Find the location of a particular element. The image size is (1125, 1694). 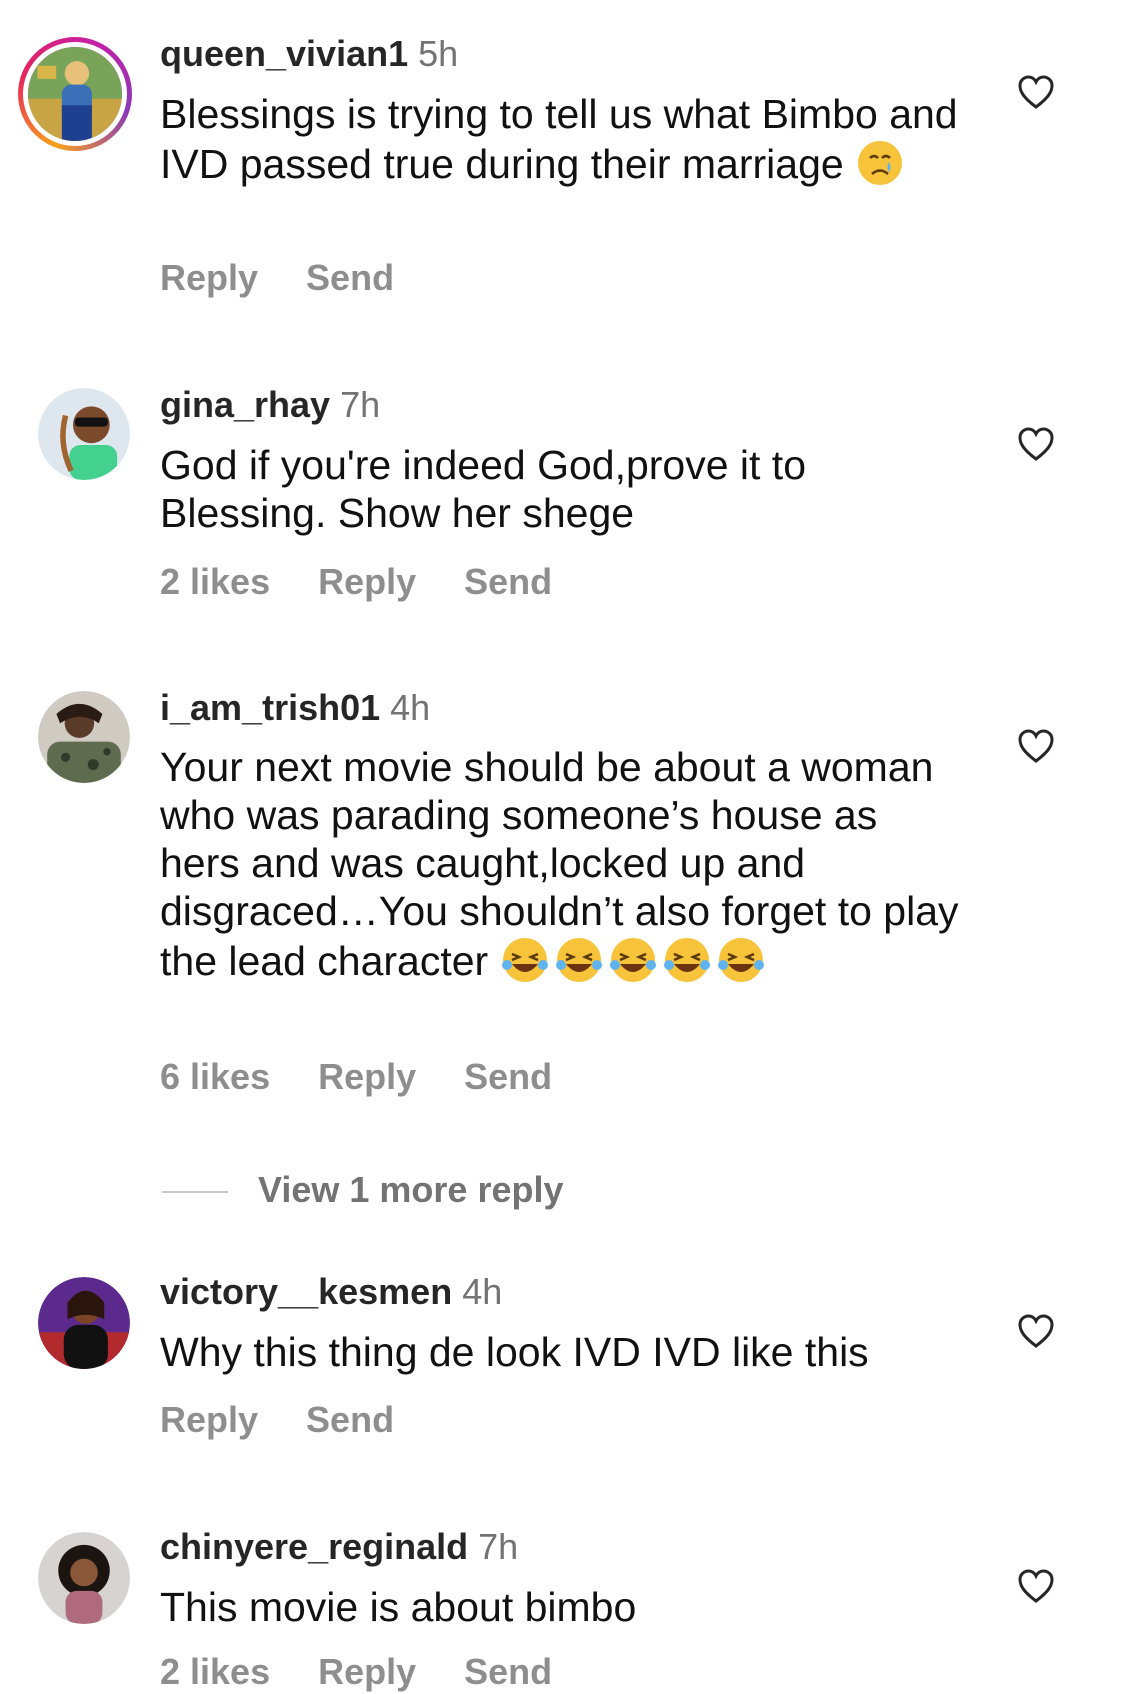

comment-header: gina_rhay 7h is located at coordinates (270, 405).